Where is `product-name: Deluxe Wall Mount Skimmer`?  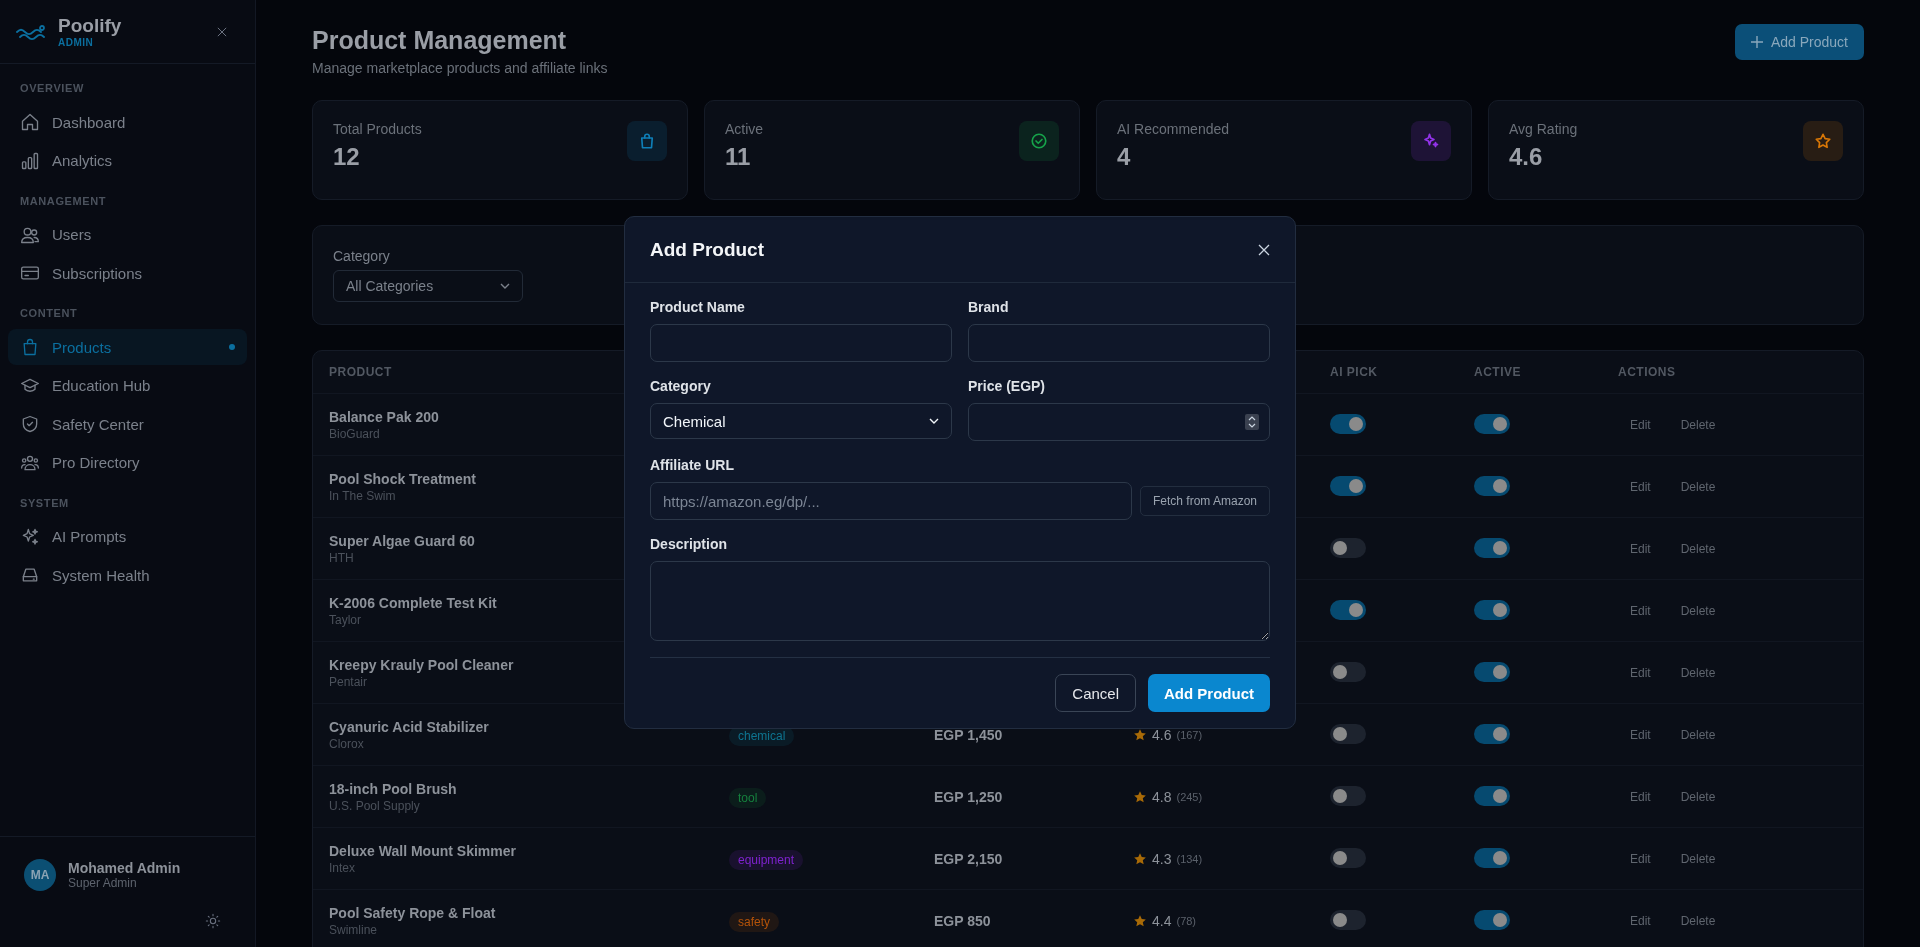
product-name: Deluxe Wall Mount Skimmer is located at coordinates (422, 850).